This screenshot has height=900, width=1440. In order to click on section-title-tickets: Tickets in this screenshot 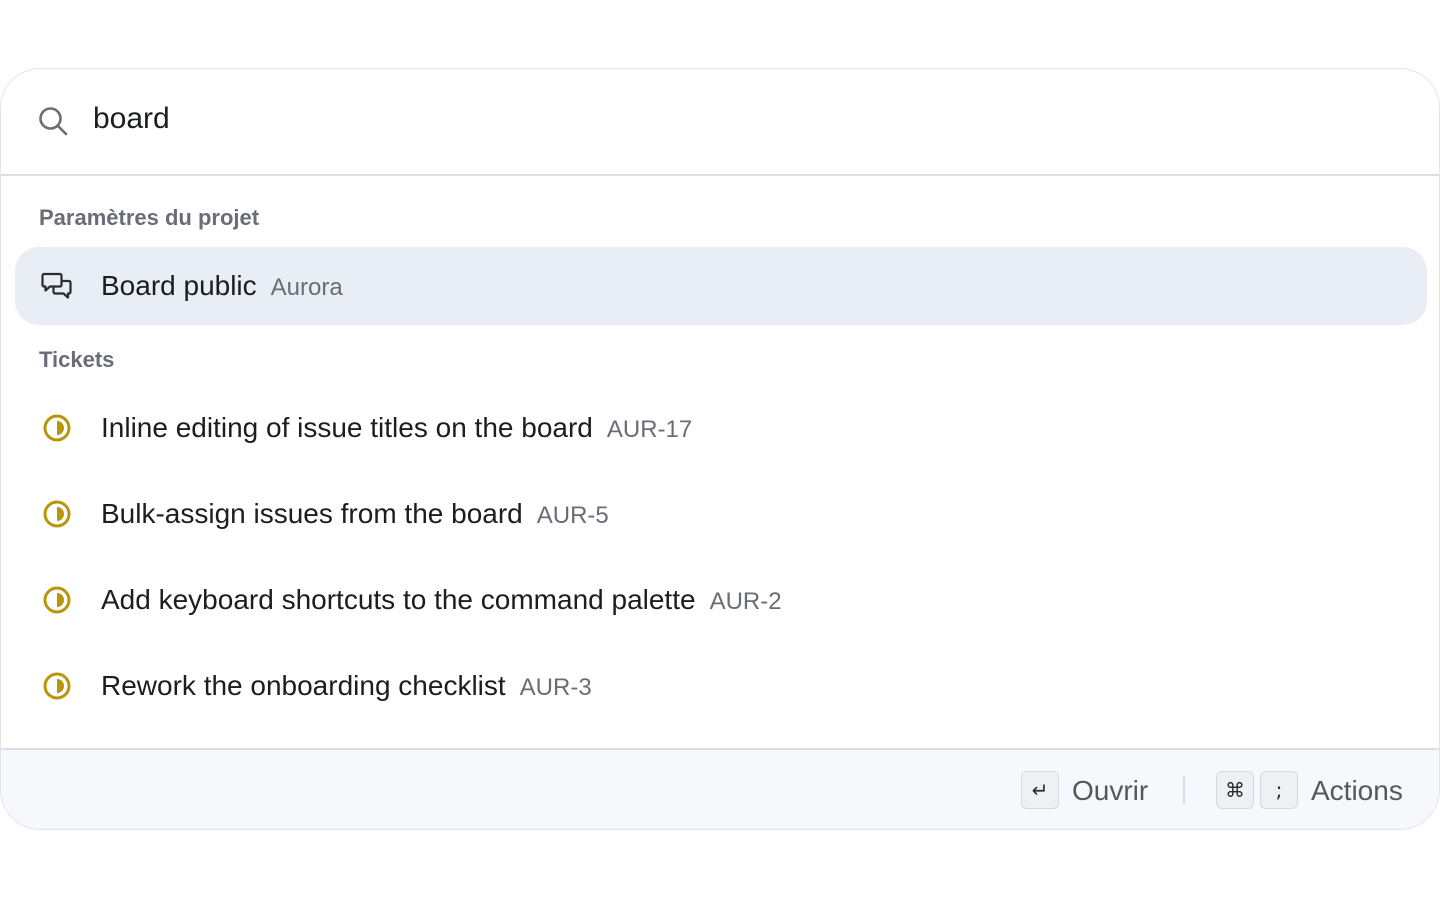, I will do `click(77, 359)`.